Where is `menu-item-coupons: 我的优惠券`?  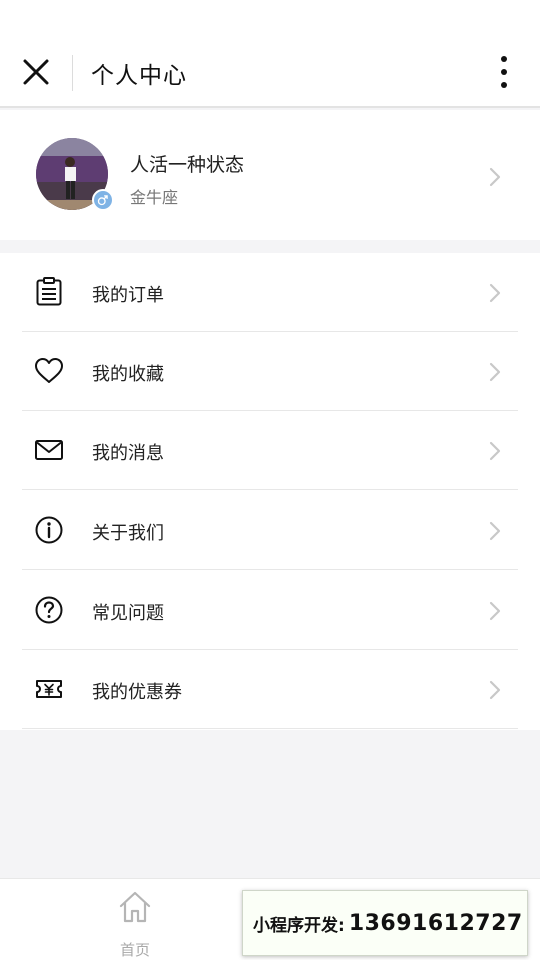 menu-item-coupons: 我的优惠券 is located at coordinates (270, 689).